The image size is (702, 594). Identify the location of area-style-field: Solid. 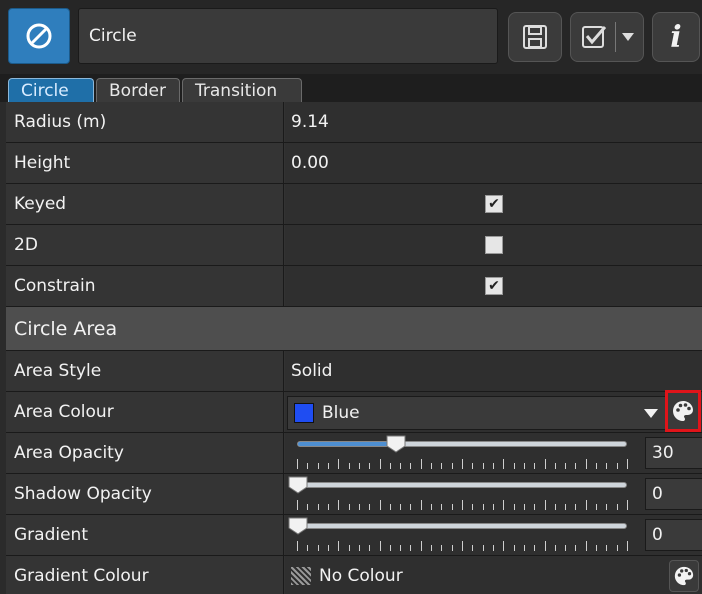
(493, 371).